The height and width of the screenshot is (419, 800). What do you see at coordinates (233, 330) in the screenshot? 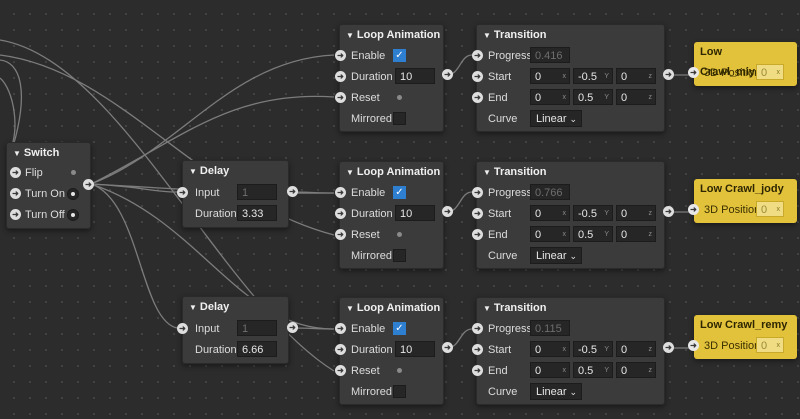
I see `delay-node: ▼ Delay ➜ Input 1 Duration 6.66` at bounding box center [233, 330].